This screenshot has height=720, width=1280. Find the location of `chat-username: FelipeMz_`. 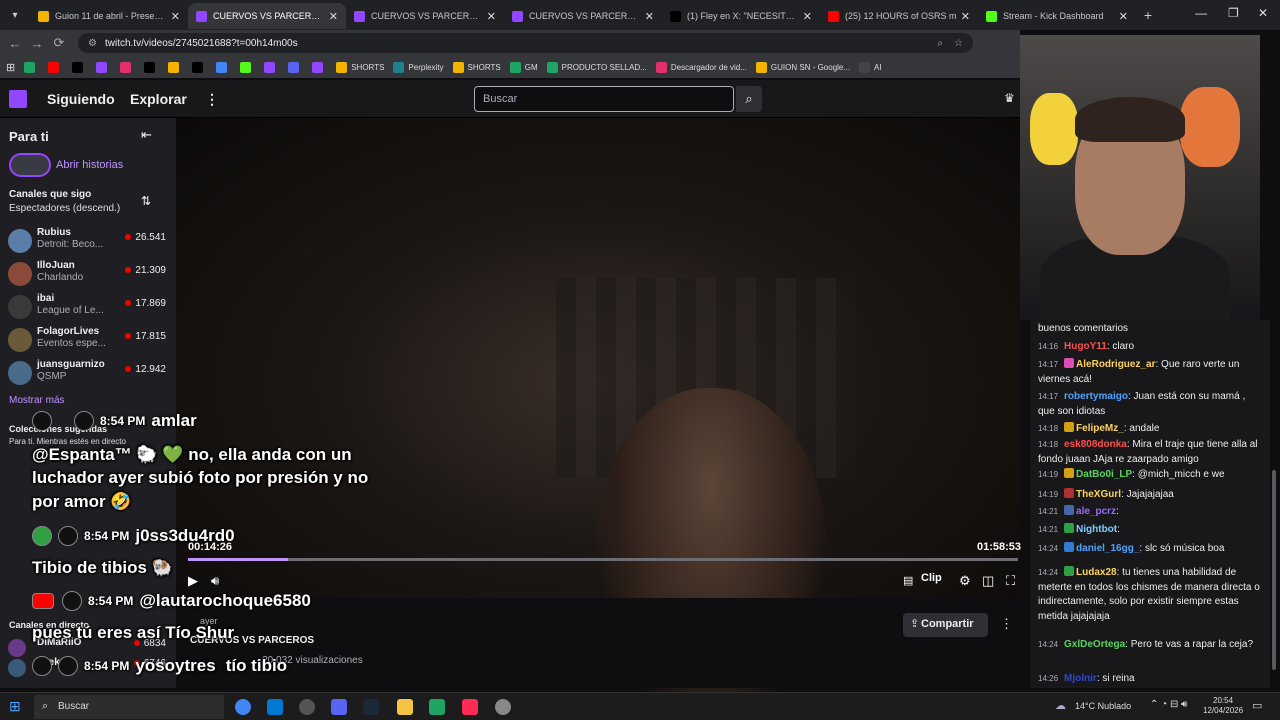

chat-username: FelipeMz_ is located at coordinates (1100, 428).